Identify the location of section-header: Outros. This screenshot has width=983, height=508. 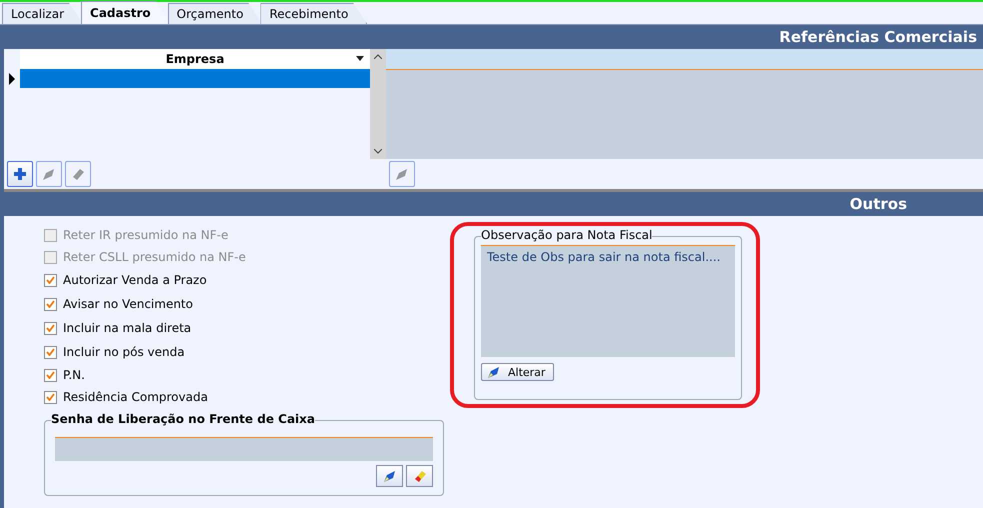
(493, 204).